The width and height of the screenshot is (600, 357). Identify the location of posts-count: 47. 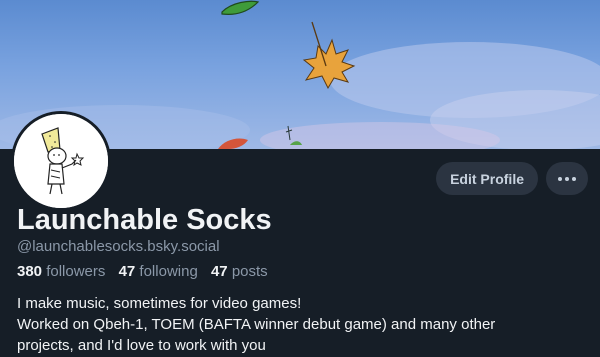
(219, 271).